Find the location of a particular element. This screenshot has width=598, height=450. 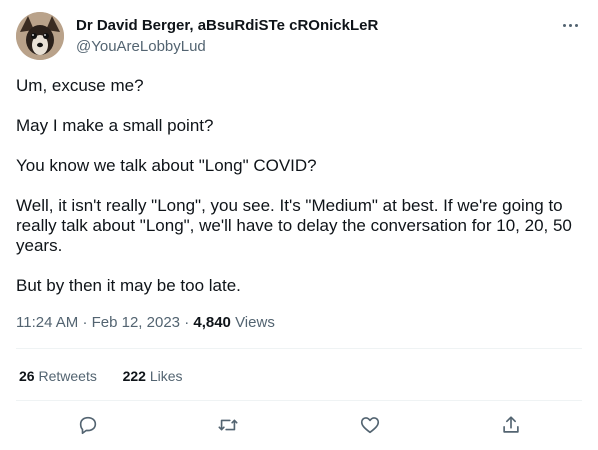

retweets-count: 26 is located at coordinates (27, 376).